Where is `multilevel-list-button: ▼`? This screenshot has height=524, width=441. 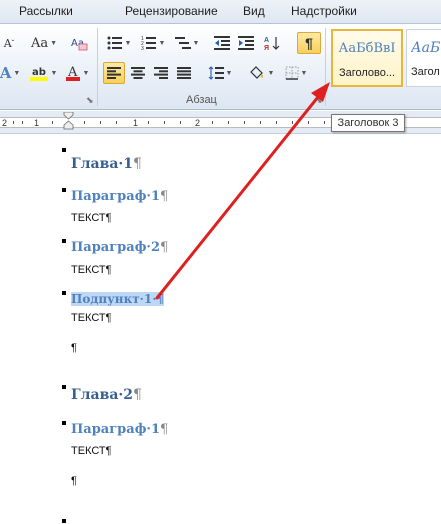
multilevel-list-button: ▼ is located at coordinates (187, 43).